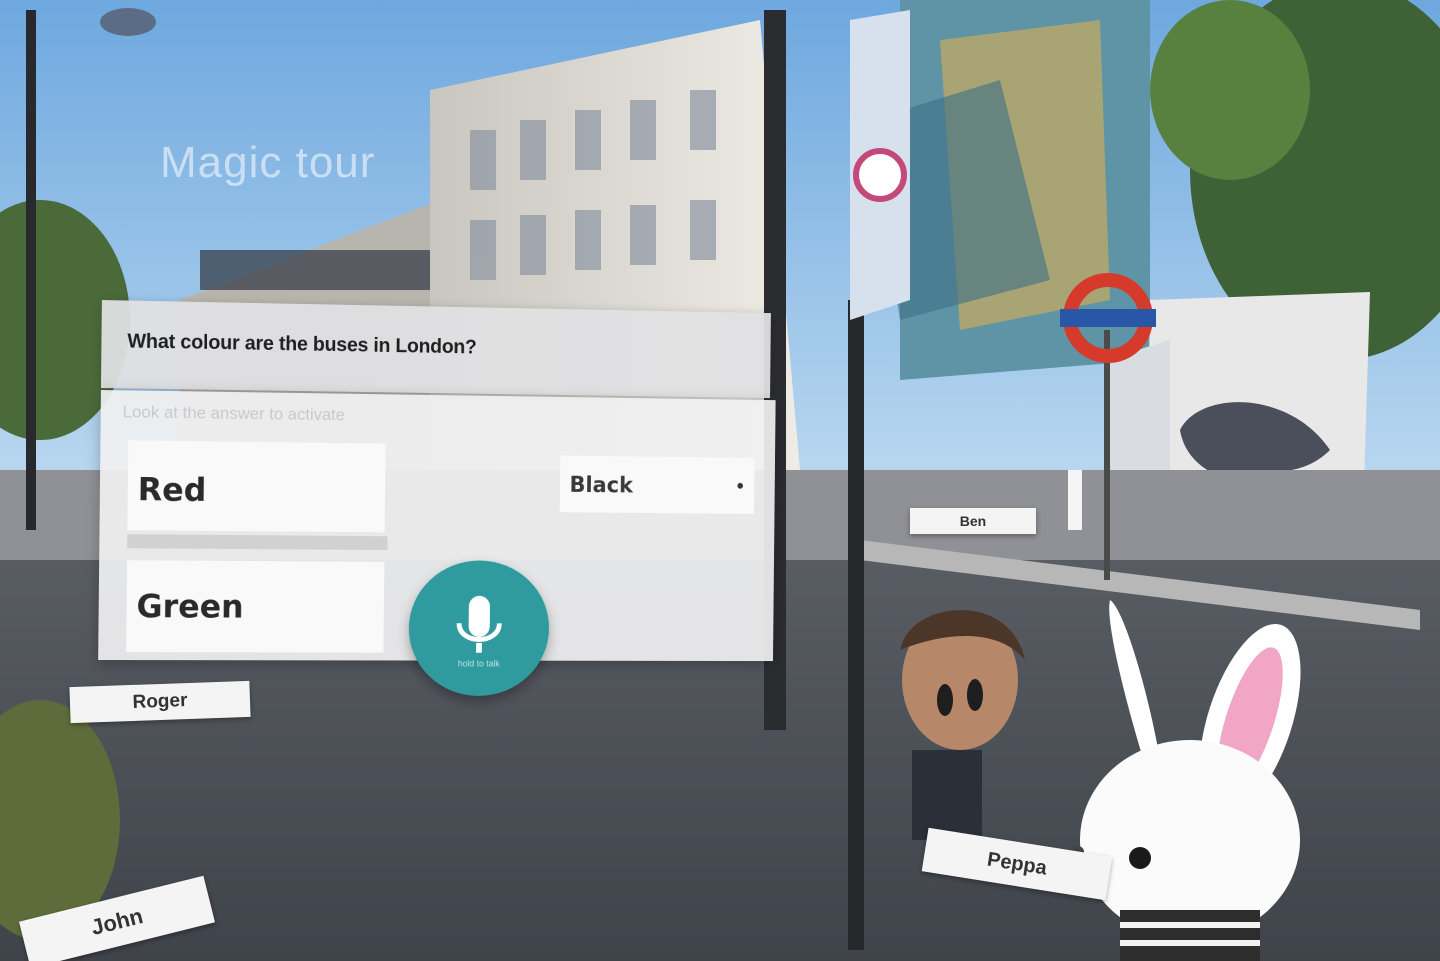  What do you see at coordinates (301, 344) in the screenshot?
I see `question-text: What colour are the buses in London?` at bounding box center [301, 344].